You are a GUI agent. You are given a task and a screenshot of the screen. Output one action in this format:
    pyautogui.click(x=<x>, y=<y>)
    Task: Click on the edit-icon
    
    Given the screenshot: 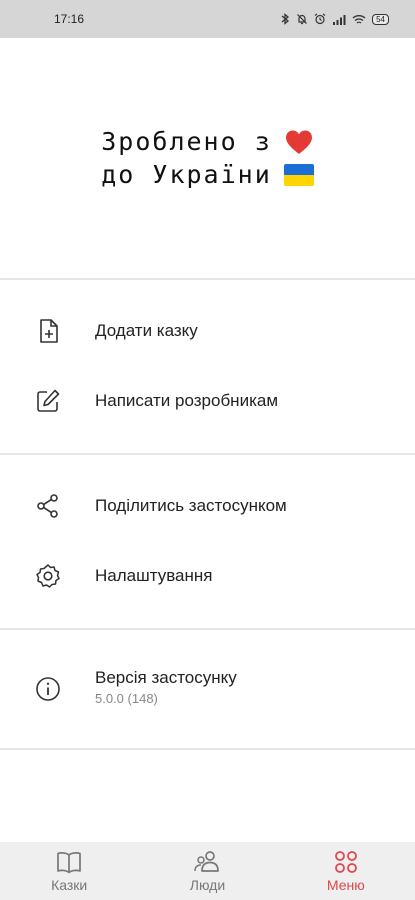 What is the action you would take?
    pyautogui.click(x=48, y=401)
    